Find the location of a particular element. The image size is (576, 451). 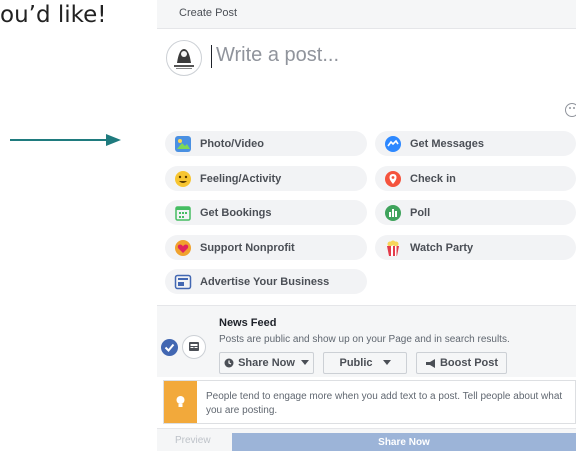

action-label: Photo/Video is located at coordinates (232, 143).